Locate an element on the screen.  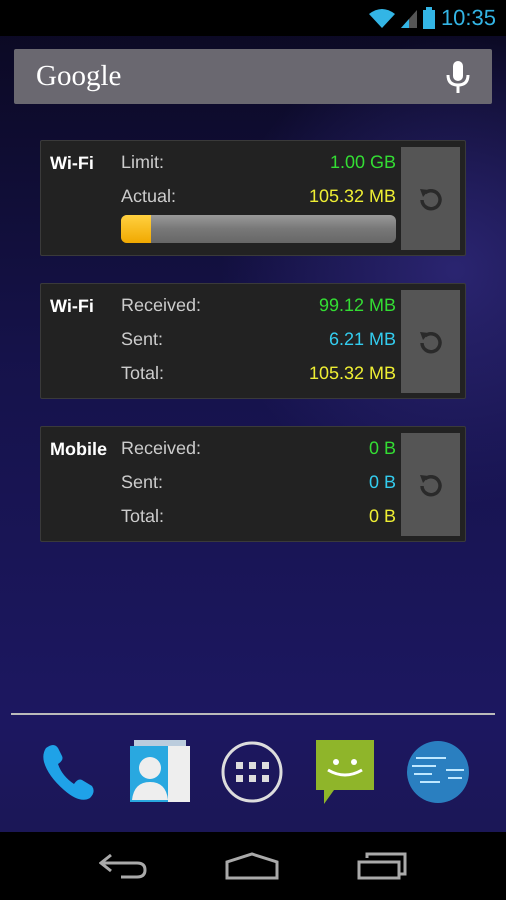
row-label: Limit: is located at coordinates (142, 162).